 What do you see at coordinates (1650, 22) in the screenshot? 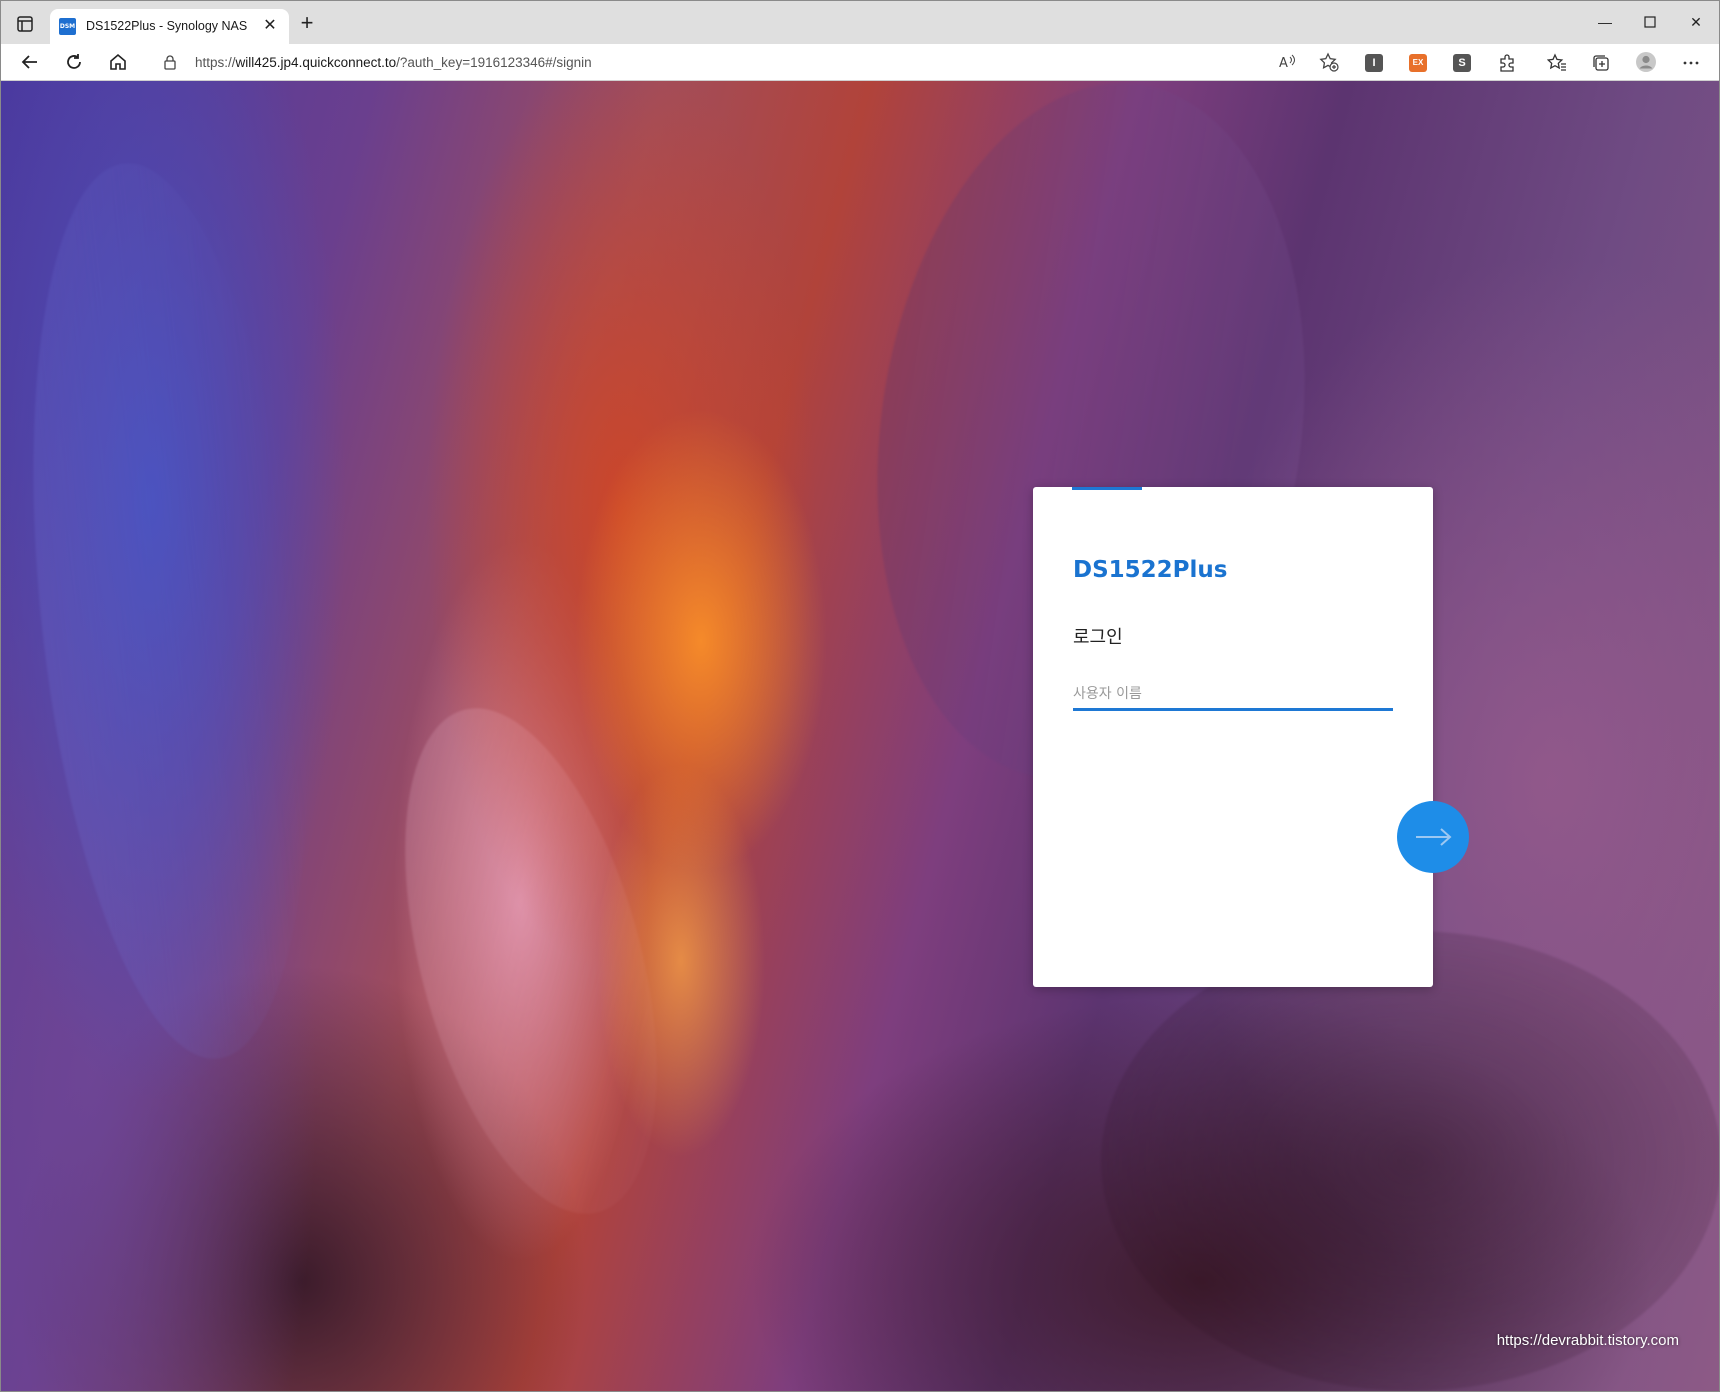
I see `maximize-icon` at bounding box center [1650, 22].